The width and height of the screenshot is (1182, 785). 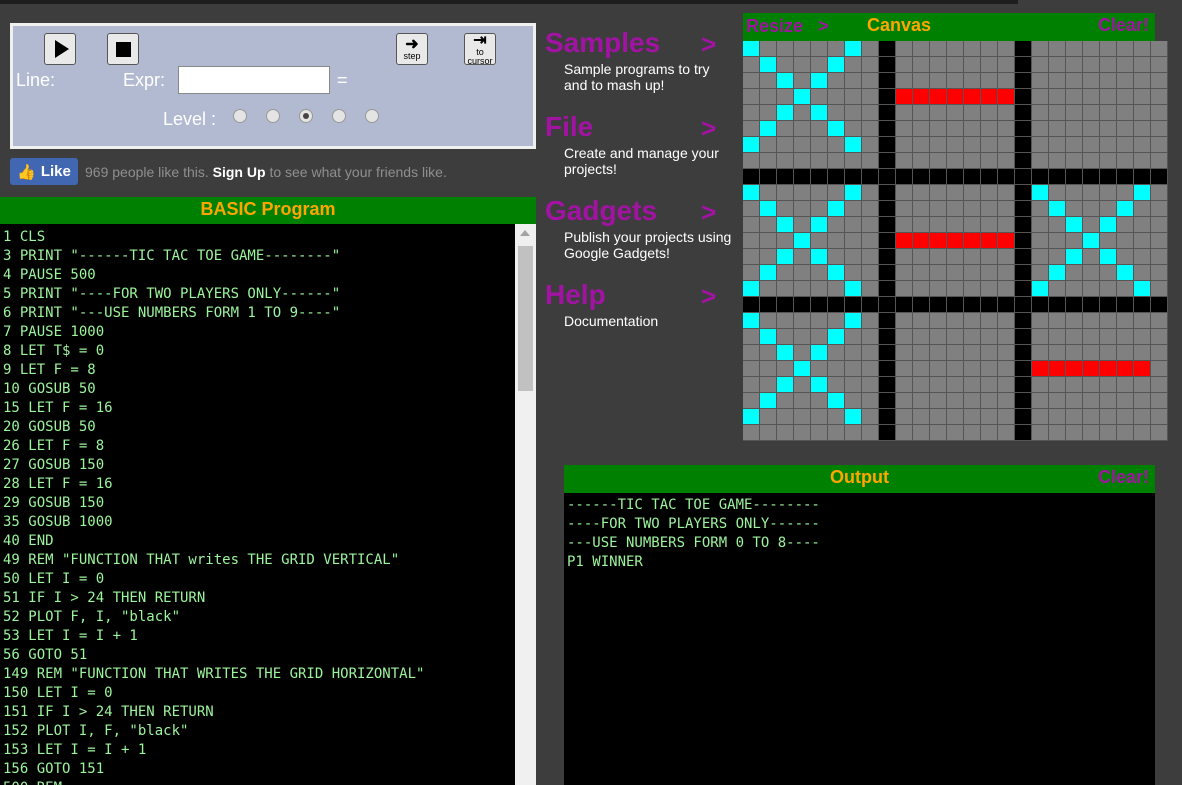 I want to click on run-button, so click(x=60, y=49).